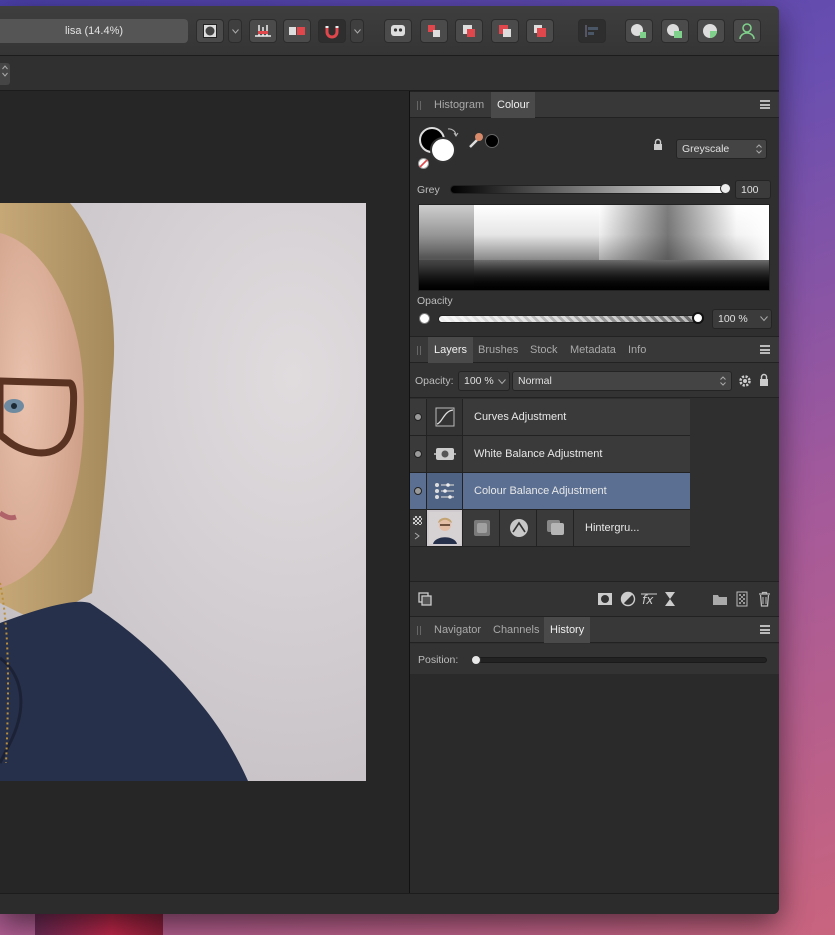  Describe the element at coordinates (482, 528) in the screenshot. I see `mask-thumbnail` at that location.